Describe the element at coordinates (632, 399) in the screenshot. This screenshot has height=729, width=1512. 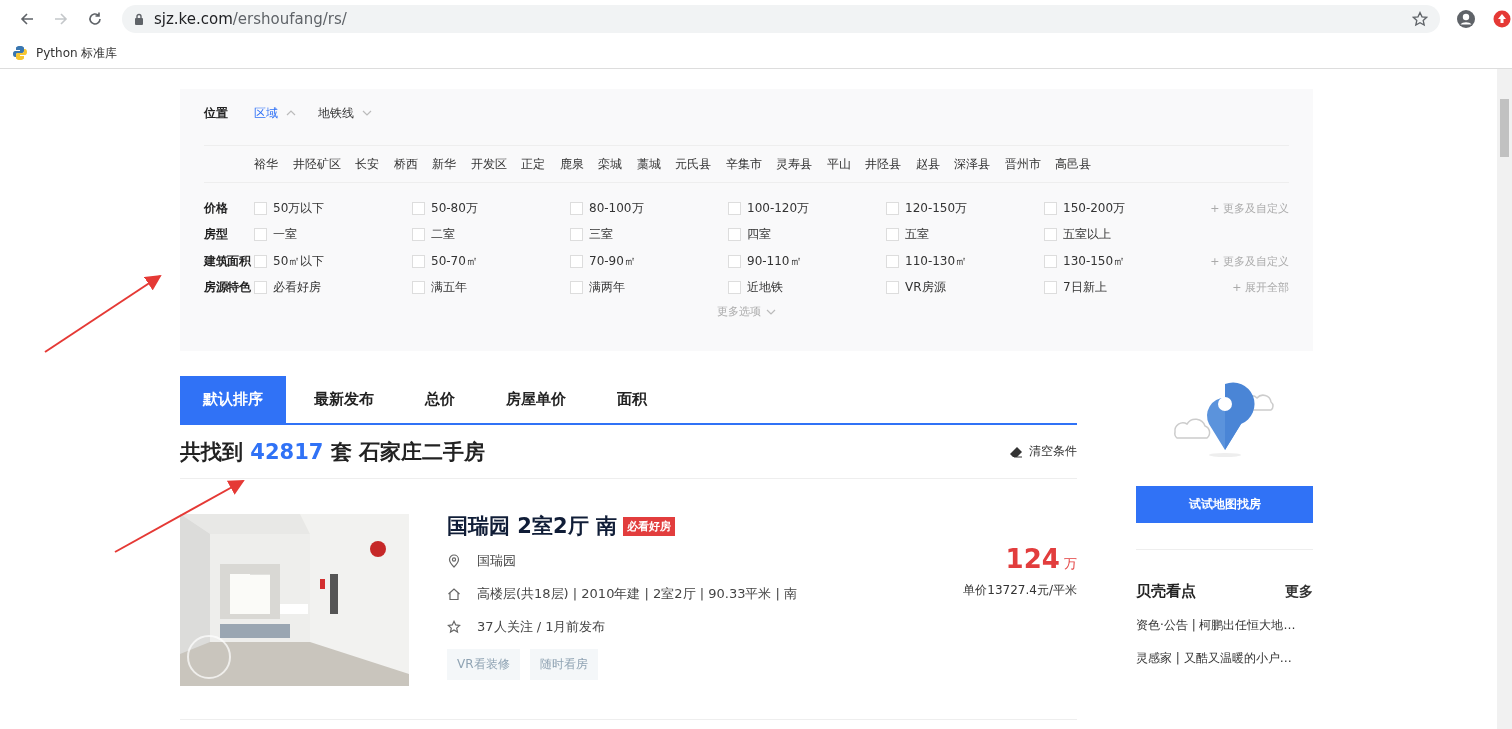
I see `sort-tab: 面积` at that location.